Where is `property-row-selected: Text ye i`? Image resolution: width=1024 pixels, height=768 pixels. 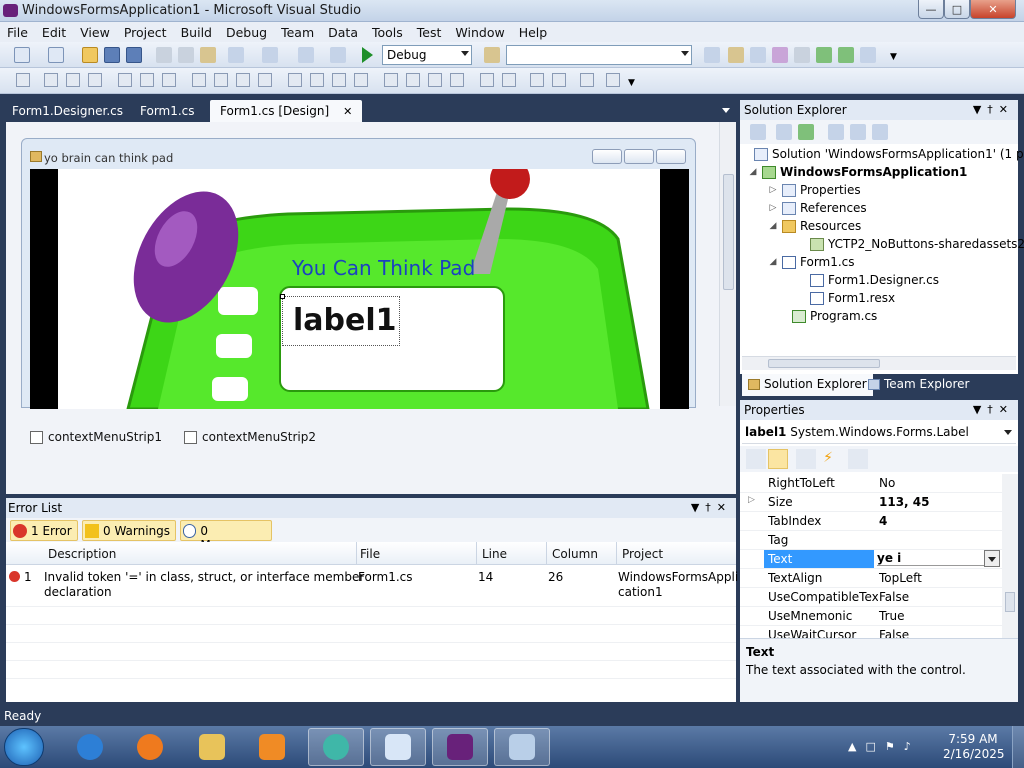
property-row-selected: Text ye i is located at coordinates (871, 559).